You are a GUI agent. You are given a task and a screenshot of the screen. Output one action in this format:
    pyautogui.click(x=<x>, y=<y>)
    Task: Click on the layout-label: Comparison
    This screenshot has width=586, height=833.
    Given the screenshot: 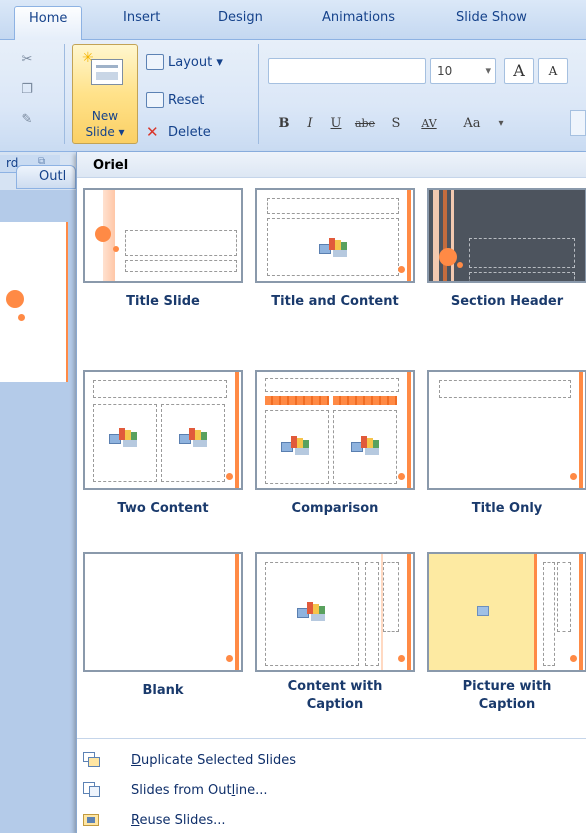 What is the action you would take?
    pyautogui.click(x=335, y=508)
    